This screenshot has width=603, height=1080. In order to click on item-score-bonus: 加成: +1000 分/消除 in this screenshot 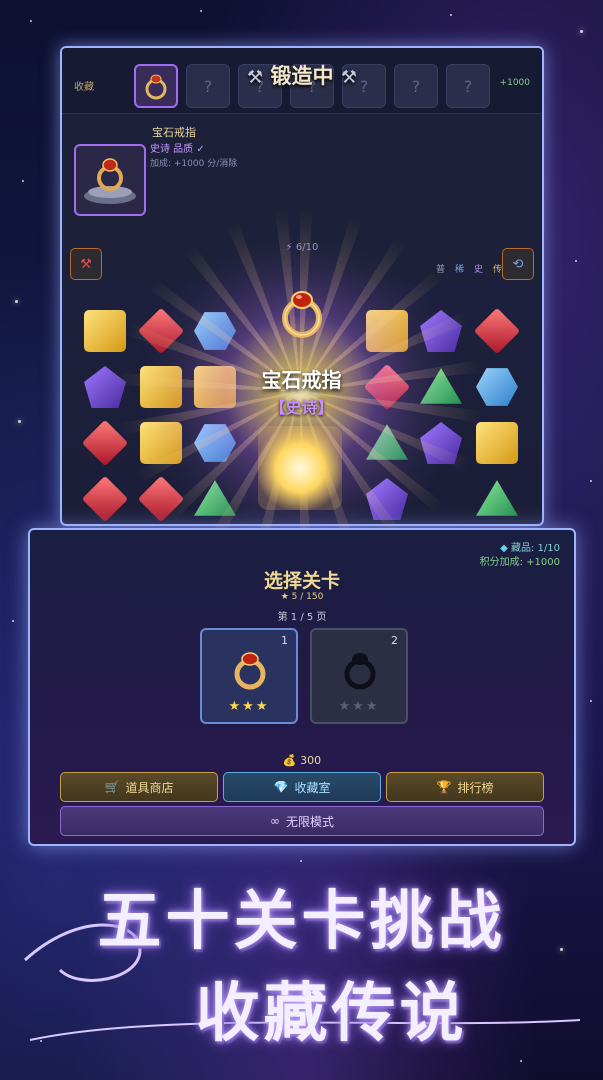, I will do `click(194, 164)`.